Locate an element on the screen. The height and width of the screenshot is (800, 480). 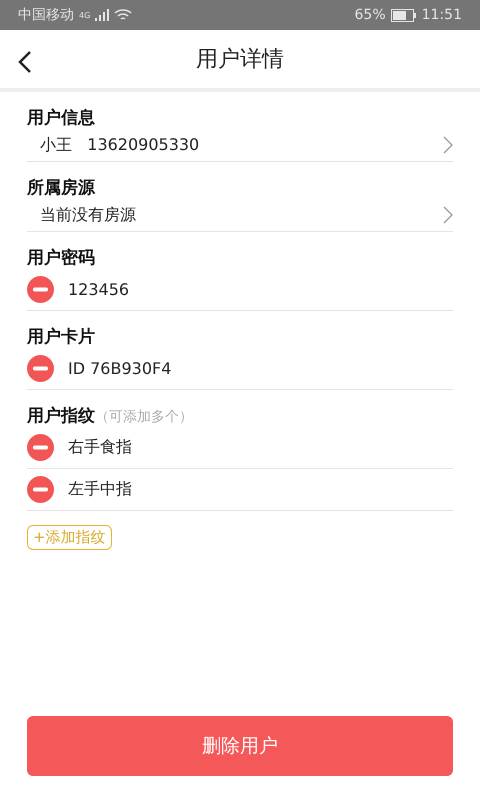
add-fingerprint-button: +添加指纹 is located at coordinates (69, 537).